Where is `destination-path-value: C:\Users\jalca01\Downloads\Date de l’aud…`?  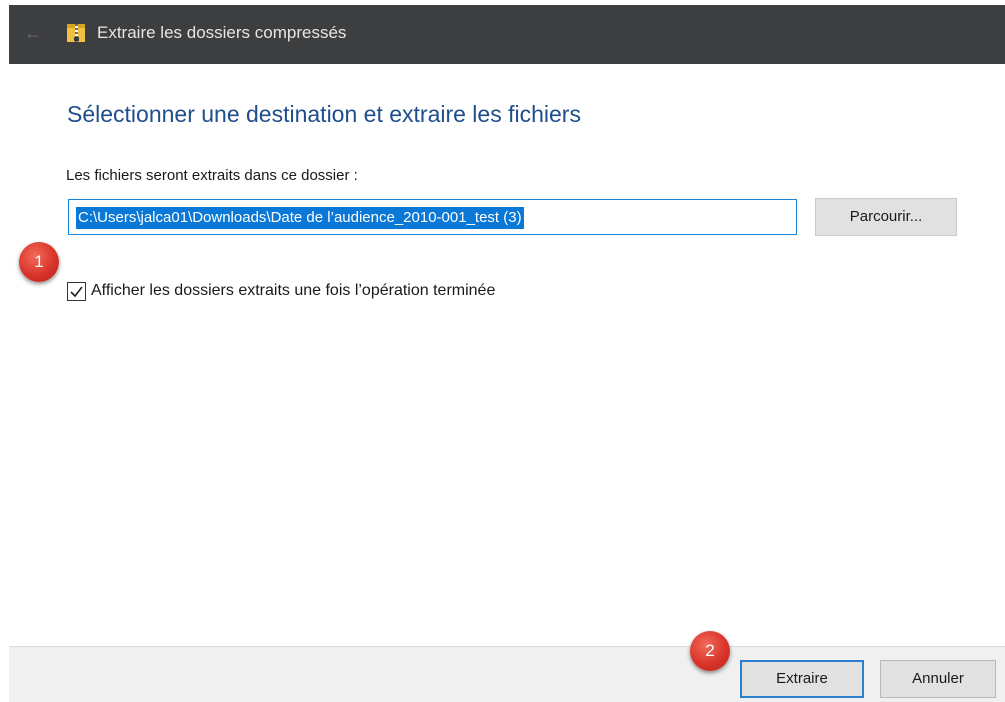
destination-path-value: C:\Users\jalca01\Downloads\Date de l’aud… is located at coordinates (300, 218).